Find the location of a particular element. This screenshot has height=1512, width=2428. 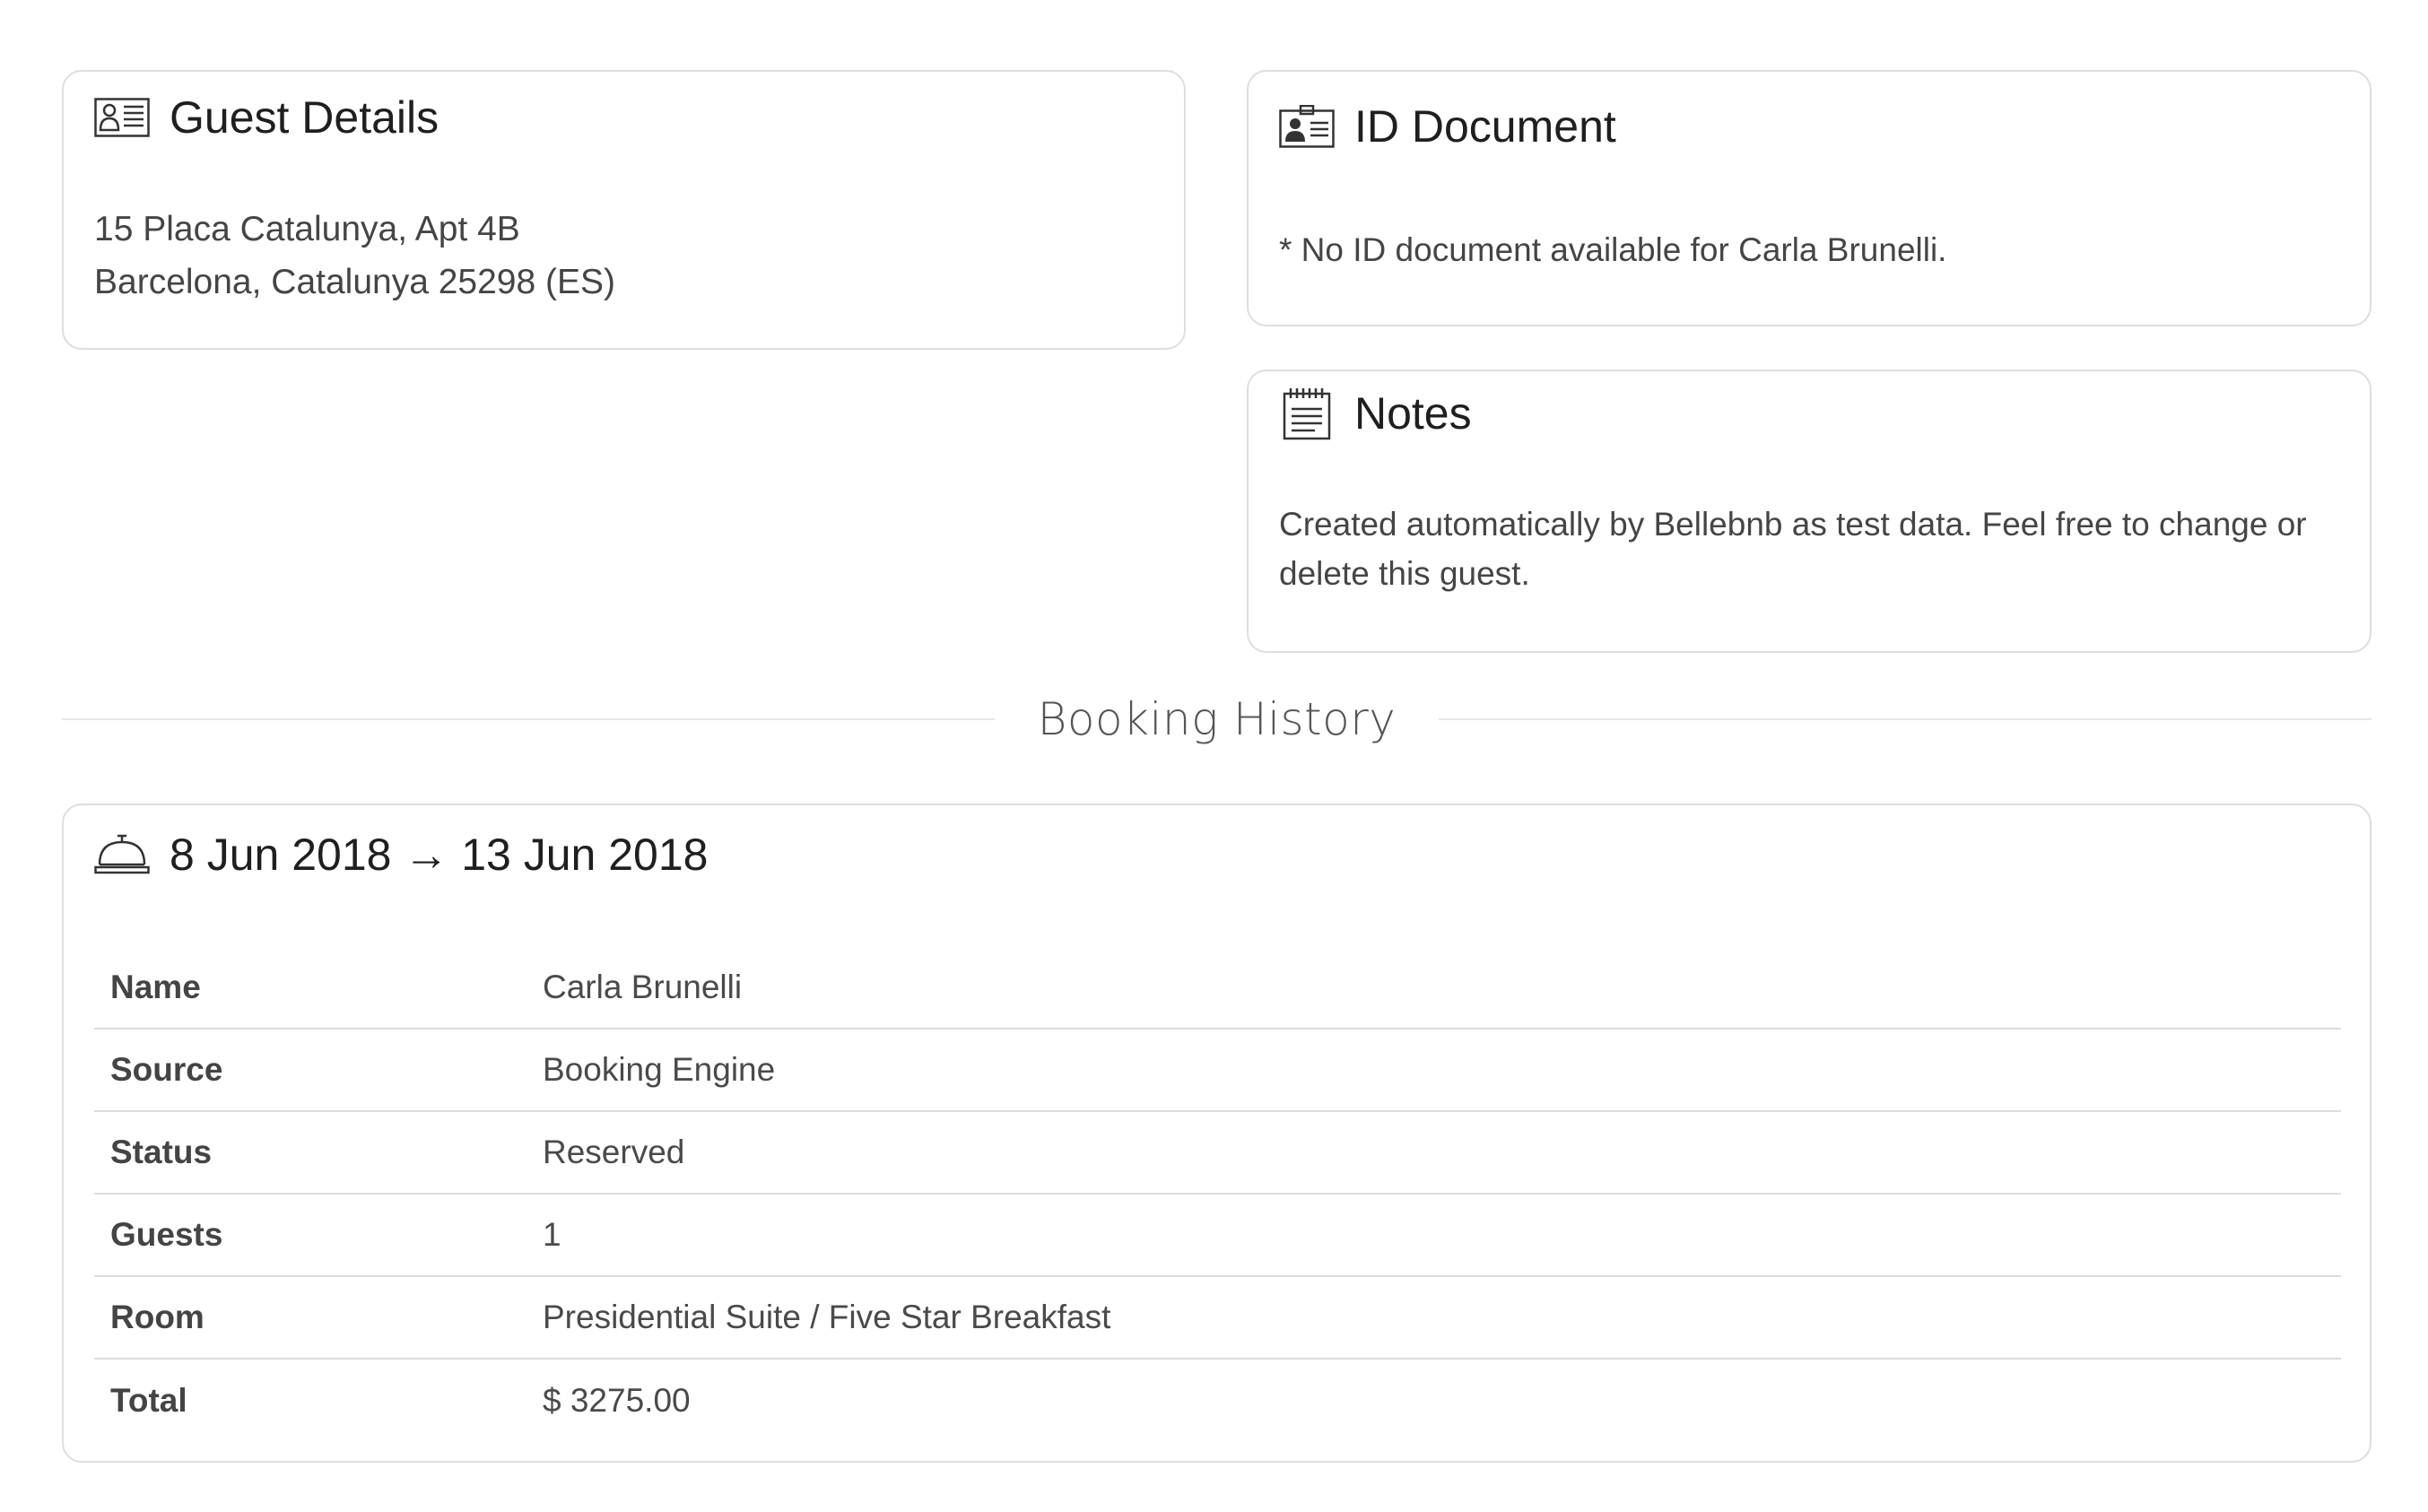

row-value-guests: 1 is located at coordinates (1442, 1234).